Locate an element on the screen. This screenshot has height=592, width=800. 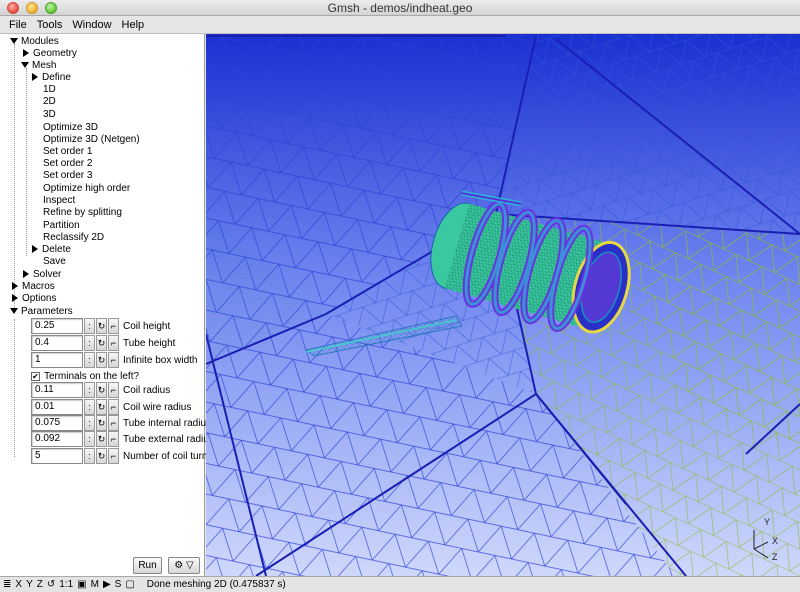
view-x-button: X is located at coordinates (18, 584).